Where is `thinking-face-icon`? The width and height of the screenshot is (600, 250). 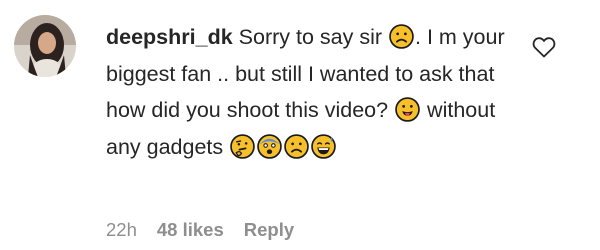 thinking-face-icon is located at coordinates (242, 146).